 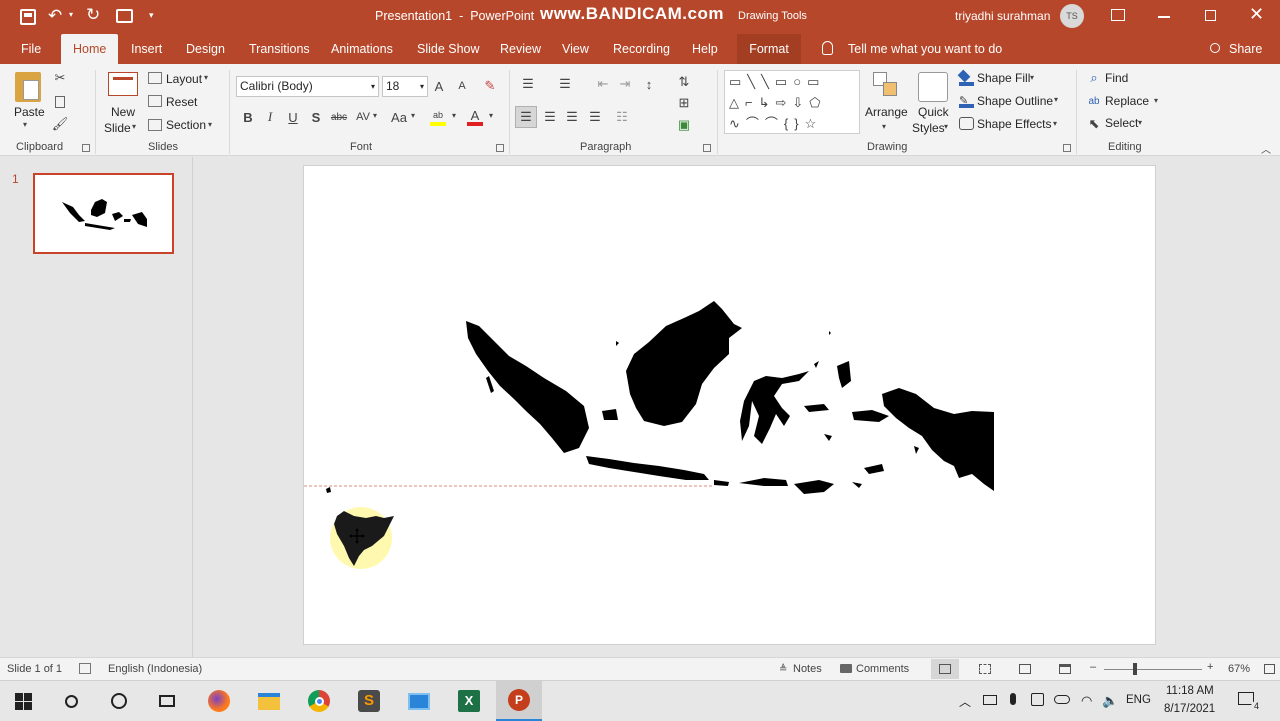 What do you see at coordinates (1140, 122) in the screenshot?
I see `select-dropdown-icon: ▾` at bounding box center [1140, 122].